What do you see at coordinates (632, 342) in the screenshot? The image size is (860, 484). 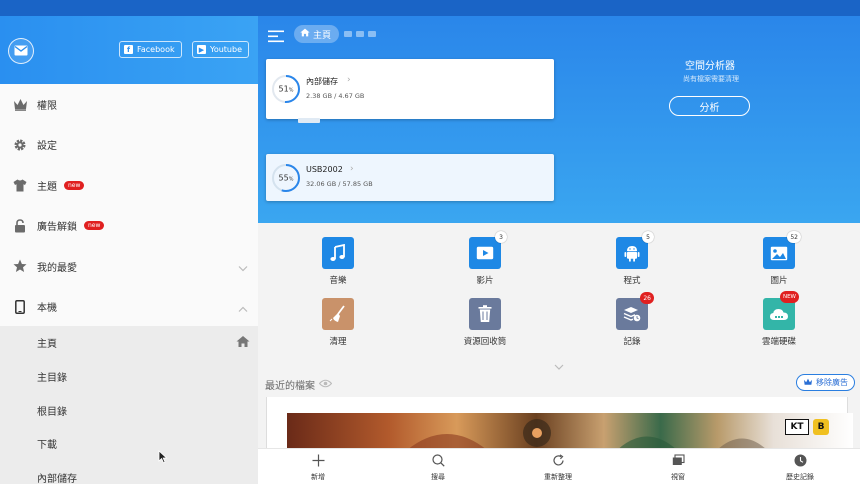 I see `category-label: 記錄` at bounding box center [632, 342].